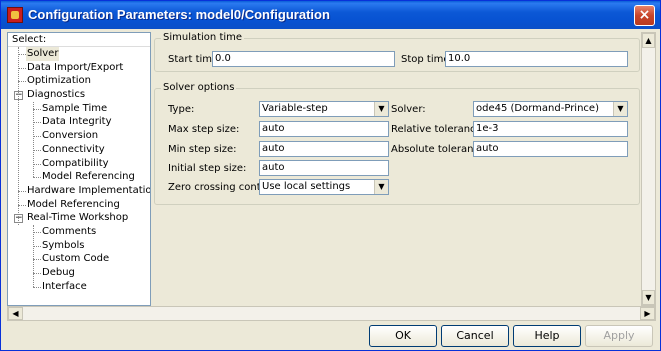 The width and height of the screenshot is (661, 351). Describe the element at coordinates (648, 40) in the screenshot. I see `scroll-up-icon: ▲` at that location.